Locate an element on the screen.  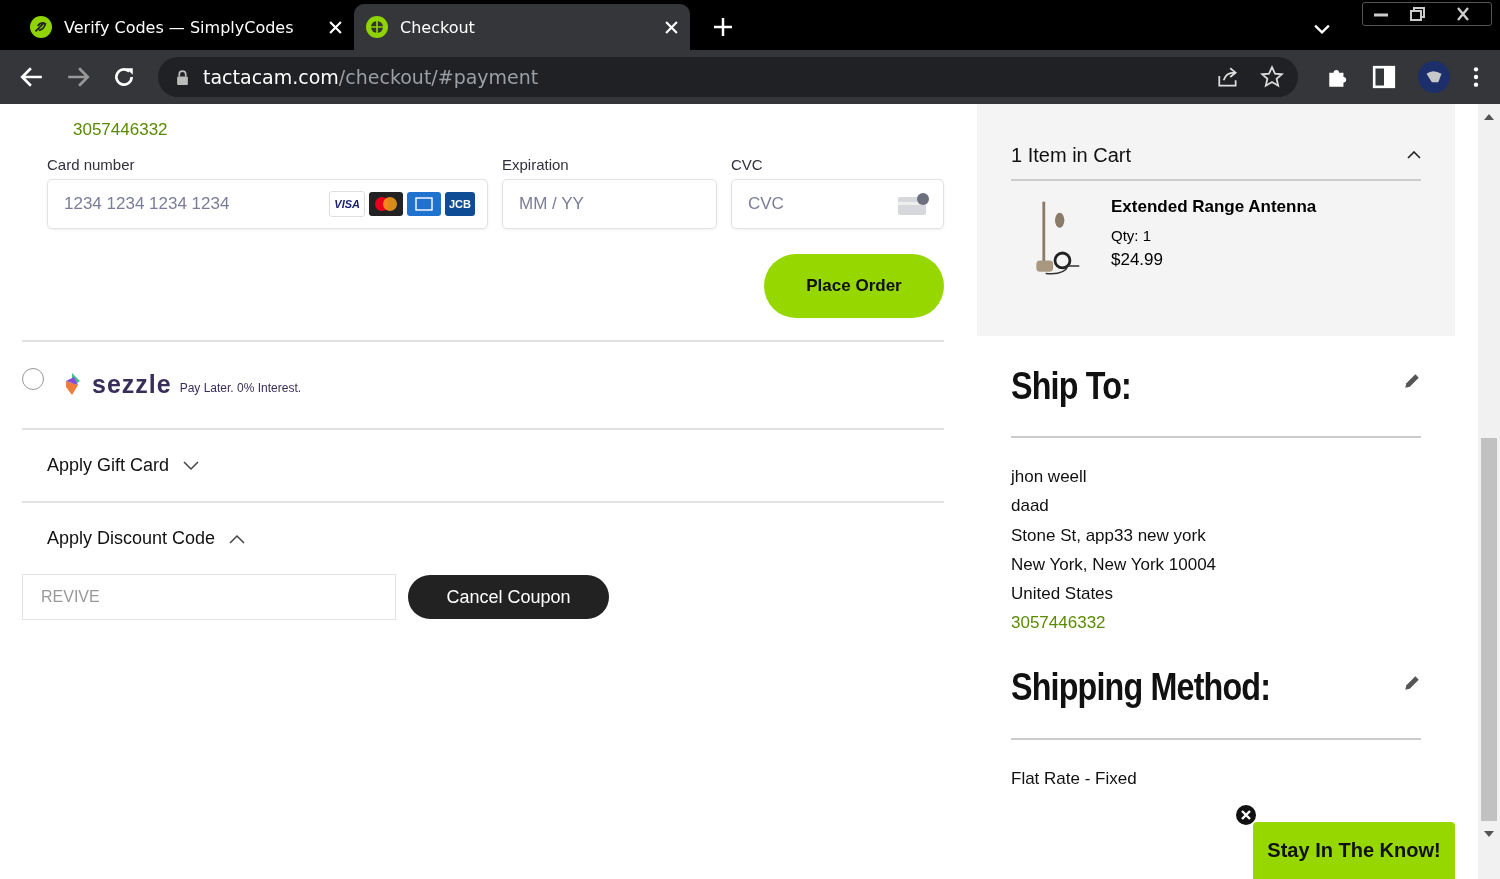
side-panel-icon is located at coordinates (1384, 77).